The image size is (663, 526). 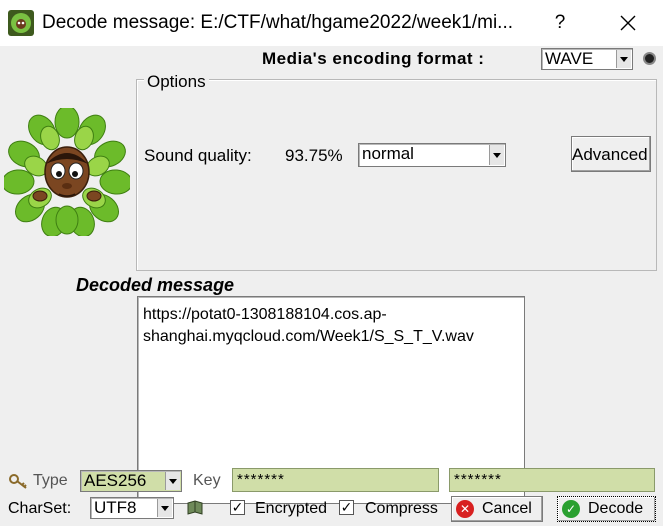 What do you see at coordinates (198, 155) in the screenshot?
I see `sound-quality-label: Sound quality:` at bounding box center [198, 155].